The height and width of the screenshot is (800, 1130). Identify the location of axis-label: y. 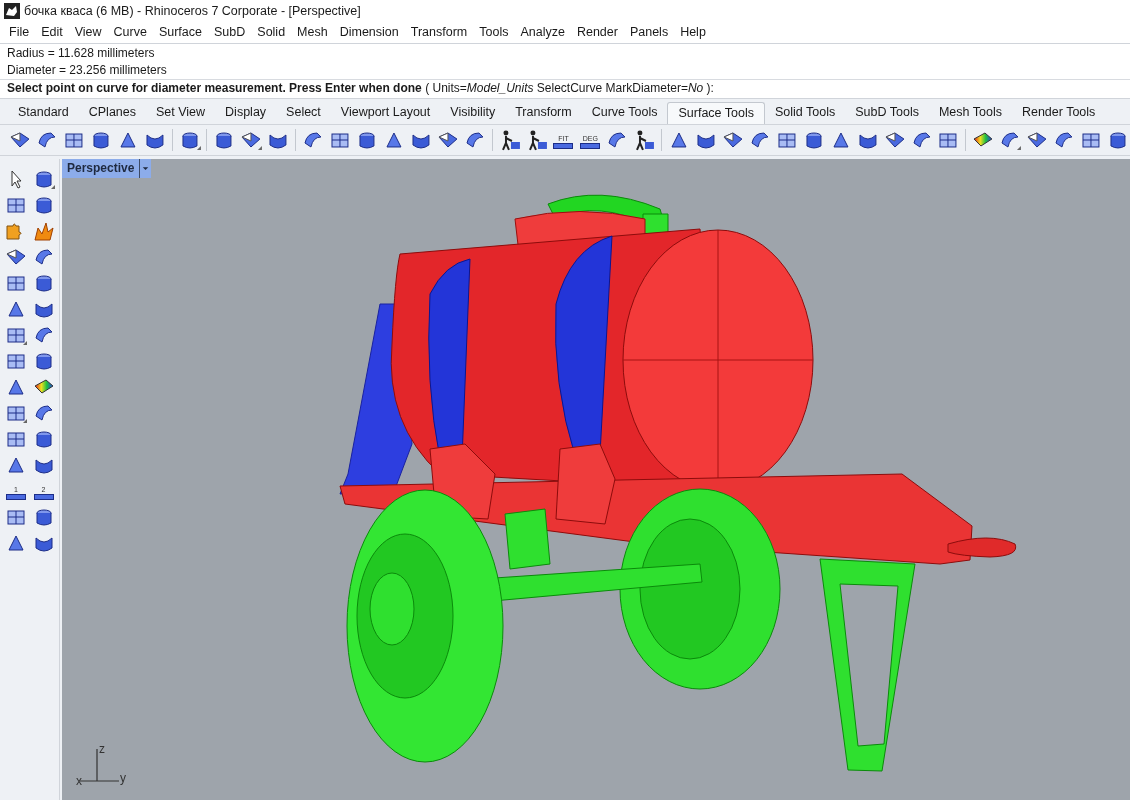
(123, 778).